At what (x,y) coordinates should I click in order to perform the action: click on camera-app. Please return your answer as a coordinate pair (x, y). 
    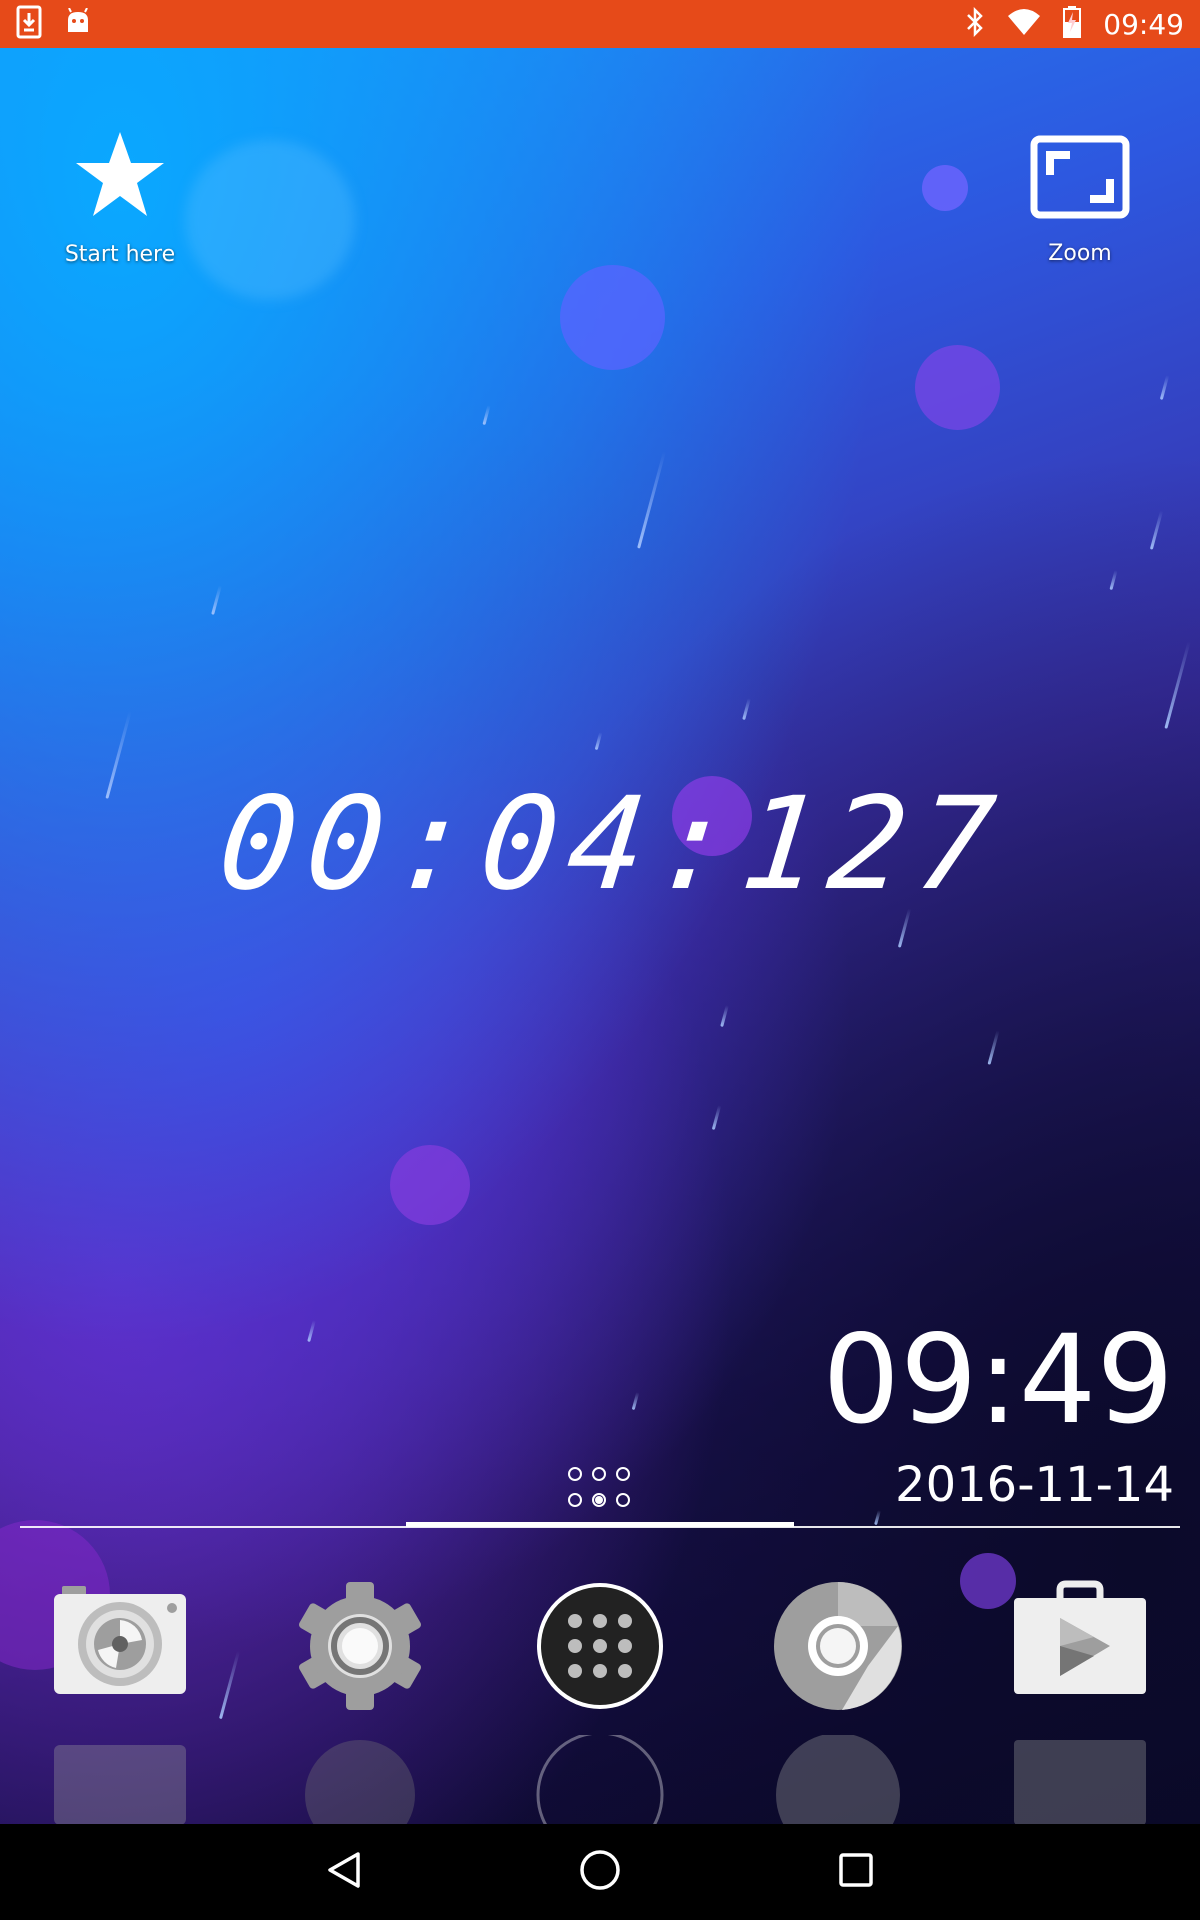
    Looking at the image, I should click on (120, 1646).